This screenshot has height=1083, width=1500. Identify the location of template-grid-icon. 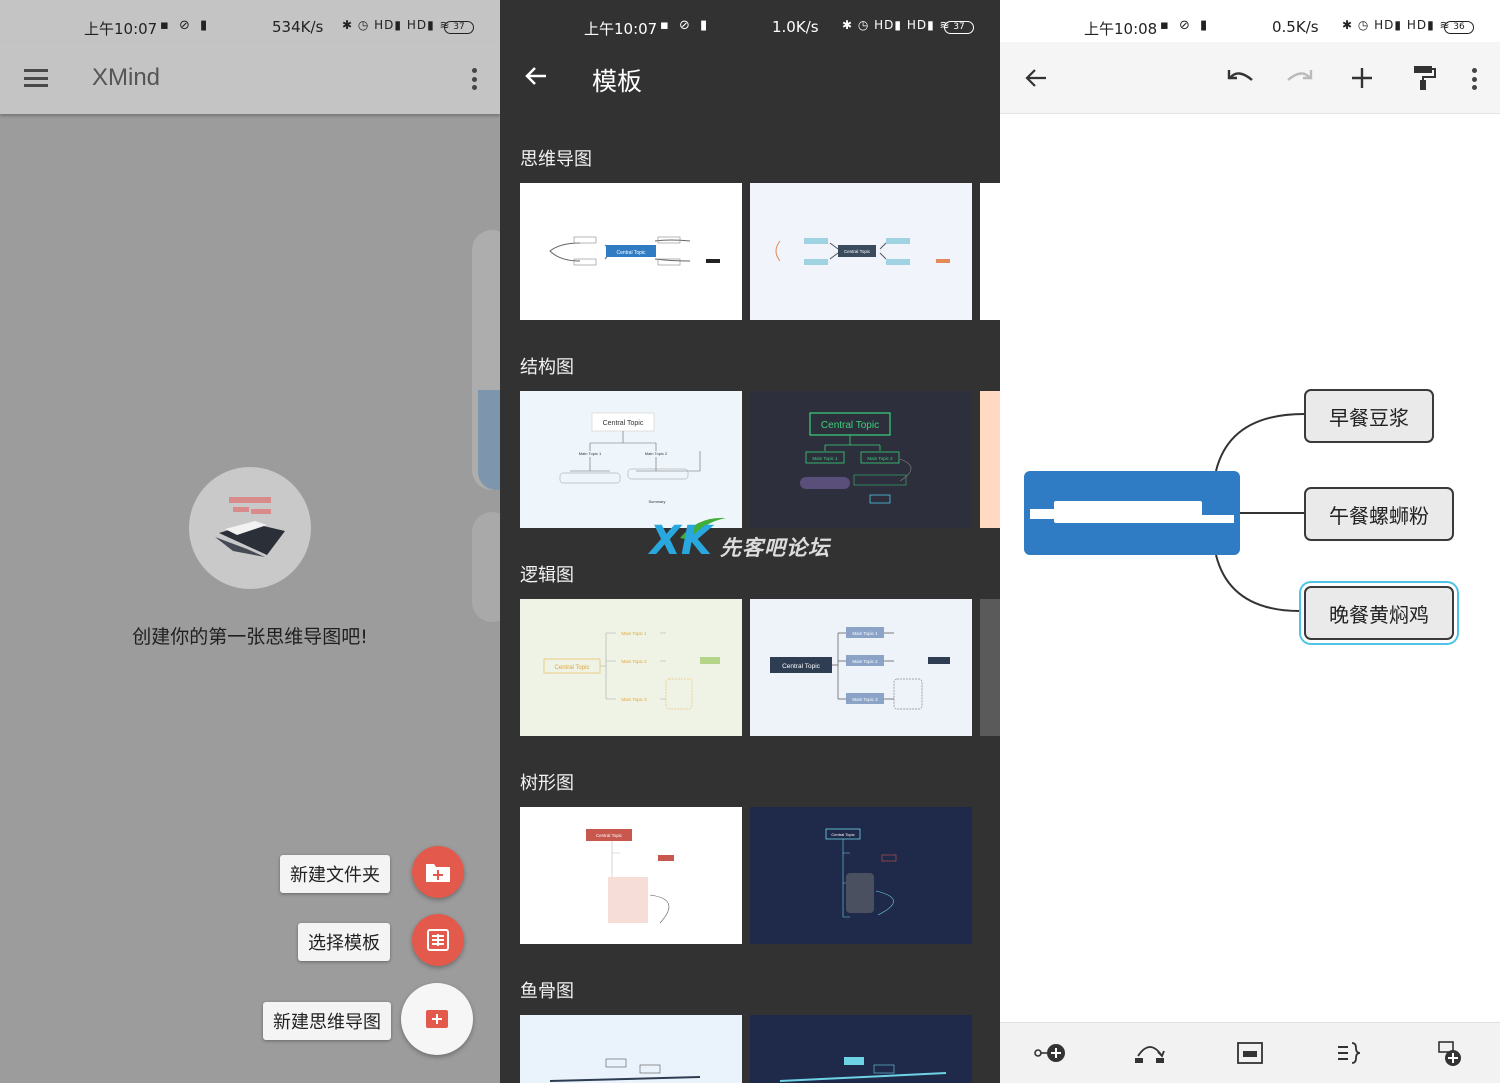
(438, 940).